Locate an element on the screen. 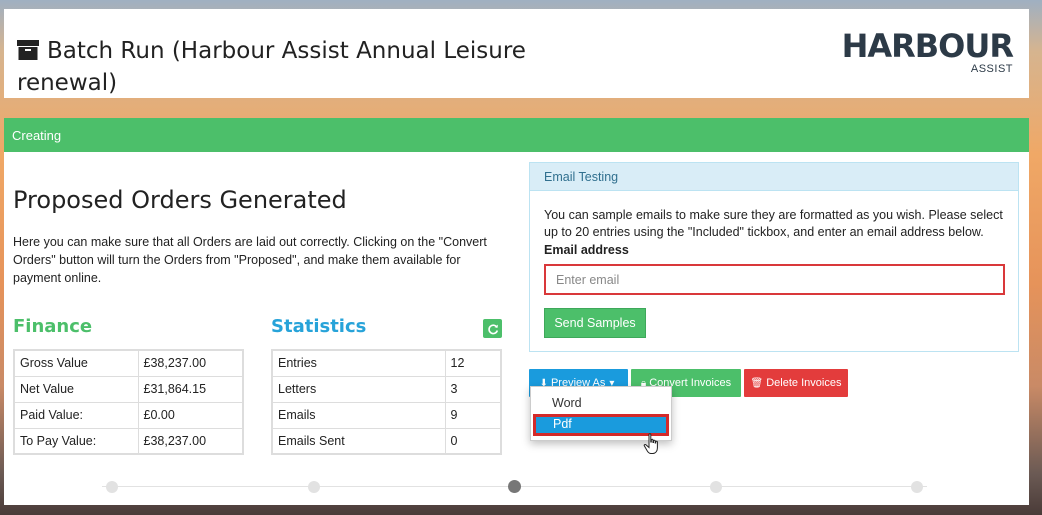 The image size is (1042, 515). refresh-button is located at coordinates (492, 328).